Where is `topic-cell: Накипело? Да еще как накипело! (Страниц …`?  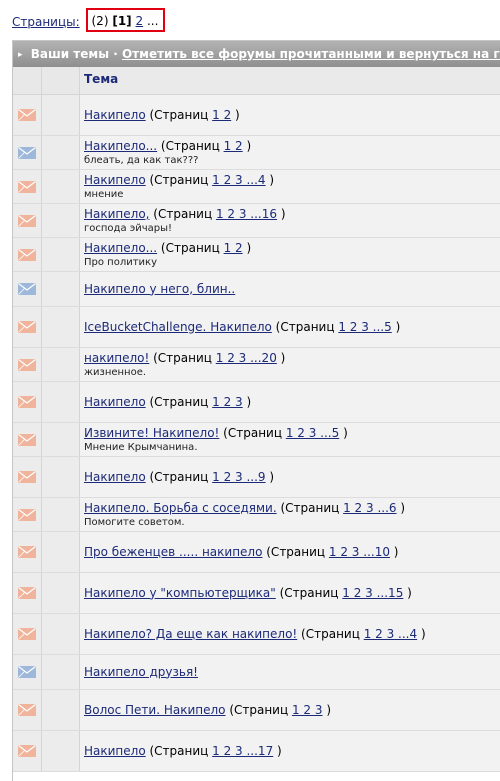 topic-cell: Накипело? Да еще как накипело! (Страниц … is located at coordinates (290, 634).